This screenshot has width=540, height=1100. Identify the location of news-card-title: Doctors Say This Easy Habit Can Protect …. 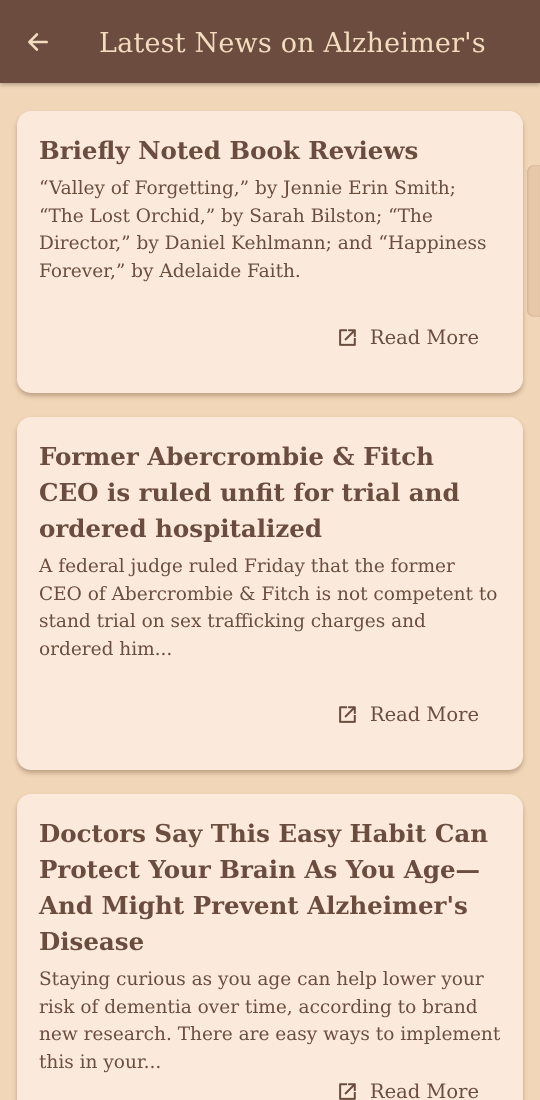
(264, 887).